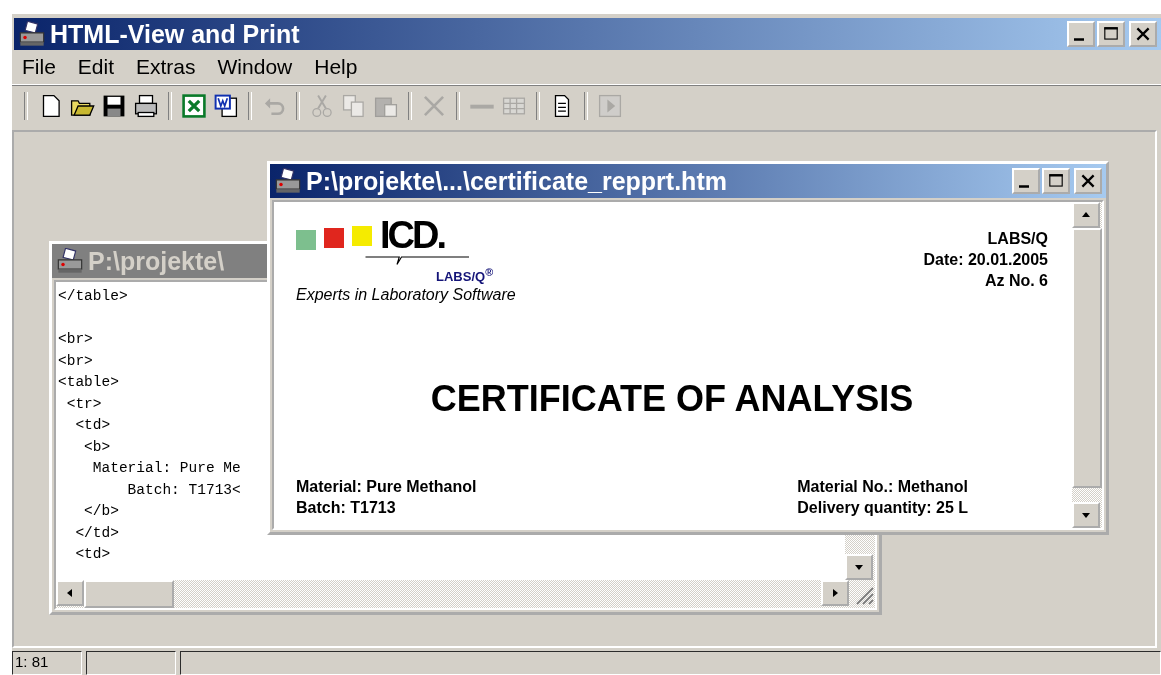 The width and height of the screenshot is (1161, 675). Describe the element at coordinates (672, 399) in the screenshot. I see `certificate-heading: CERTIFICATE OF ANALYSIS` at that location.